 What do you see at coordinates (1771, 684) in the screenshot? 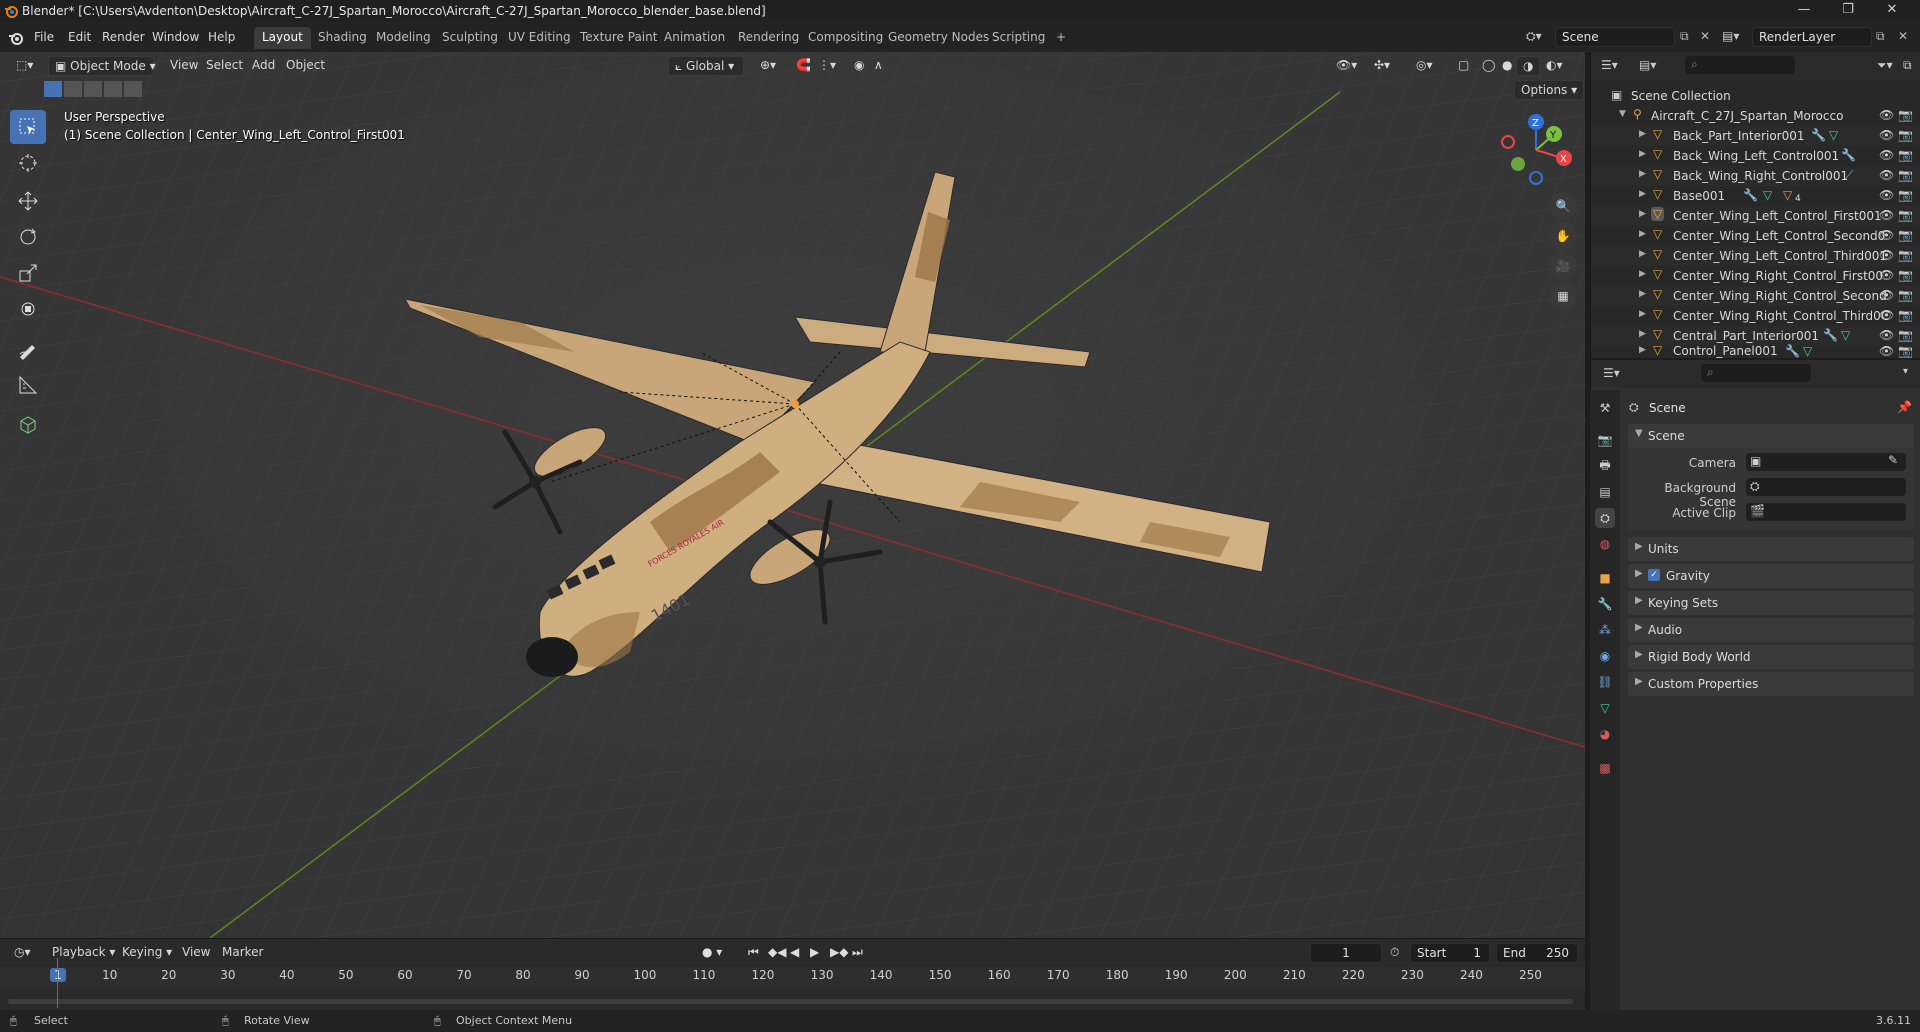
I see `custom-properties-panel-header: ▶ Custom Properties` at bounding box center [1771, 684].